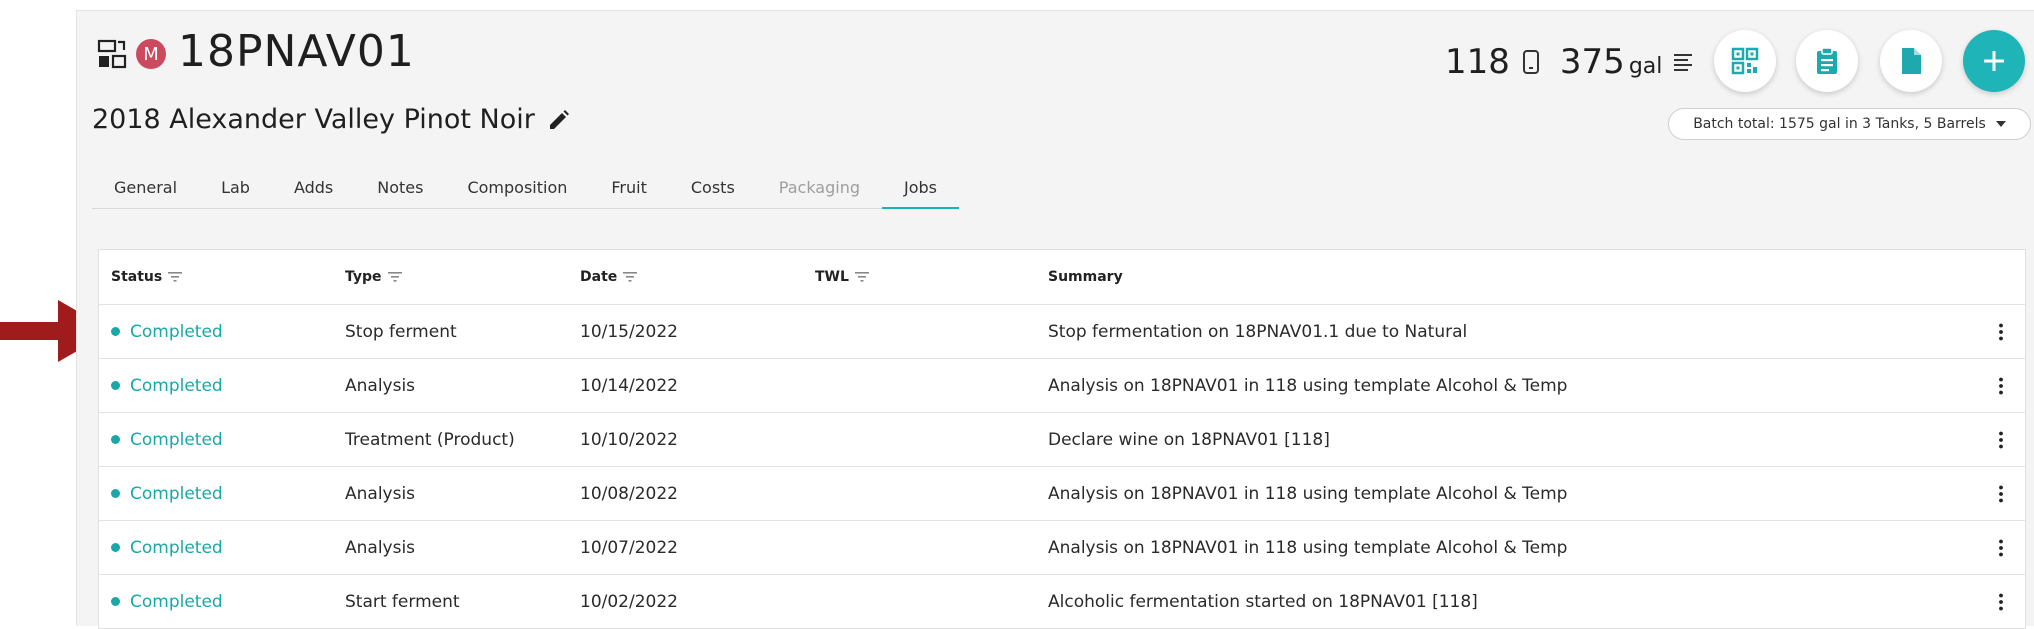  What do you see at coordinates (1189, 439) in the screenshot?
I see `summary-cell: Declare wine on 18PNAV01 [118]` at bounding box center [1189, 439].